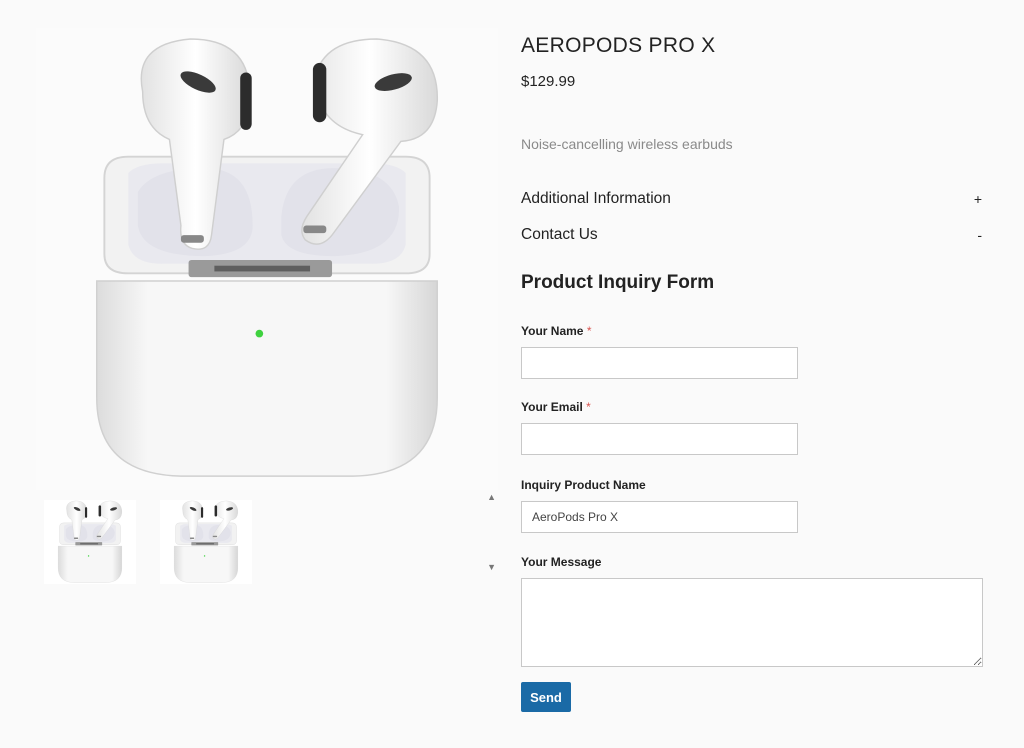 The width and height of the screenshot is (1024, 748). I want to click on accordion-additional-information: Additional Information +, so click(751, 199).